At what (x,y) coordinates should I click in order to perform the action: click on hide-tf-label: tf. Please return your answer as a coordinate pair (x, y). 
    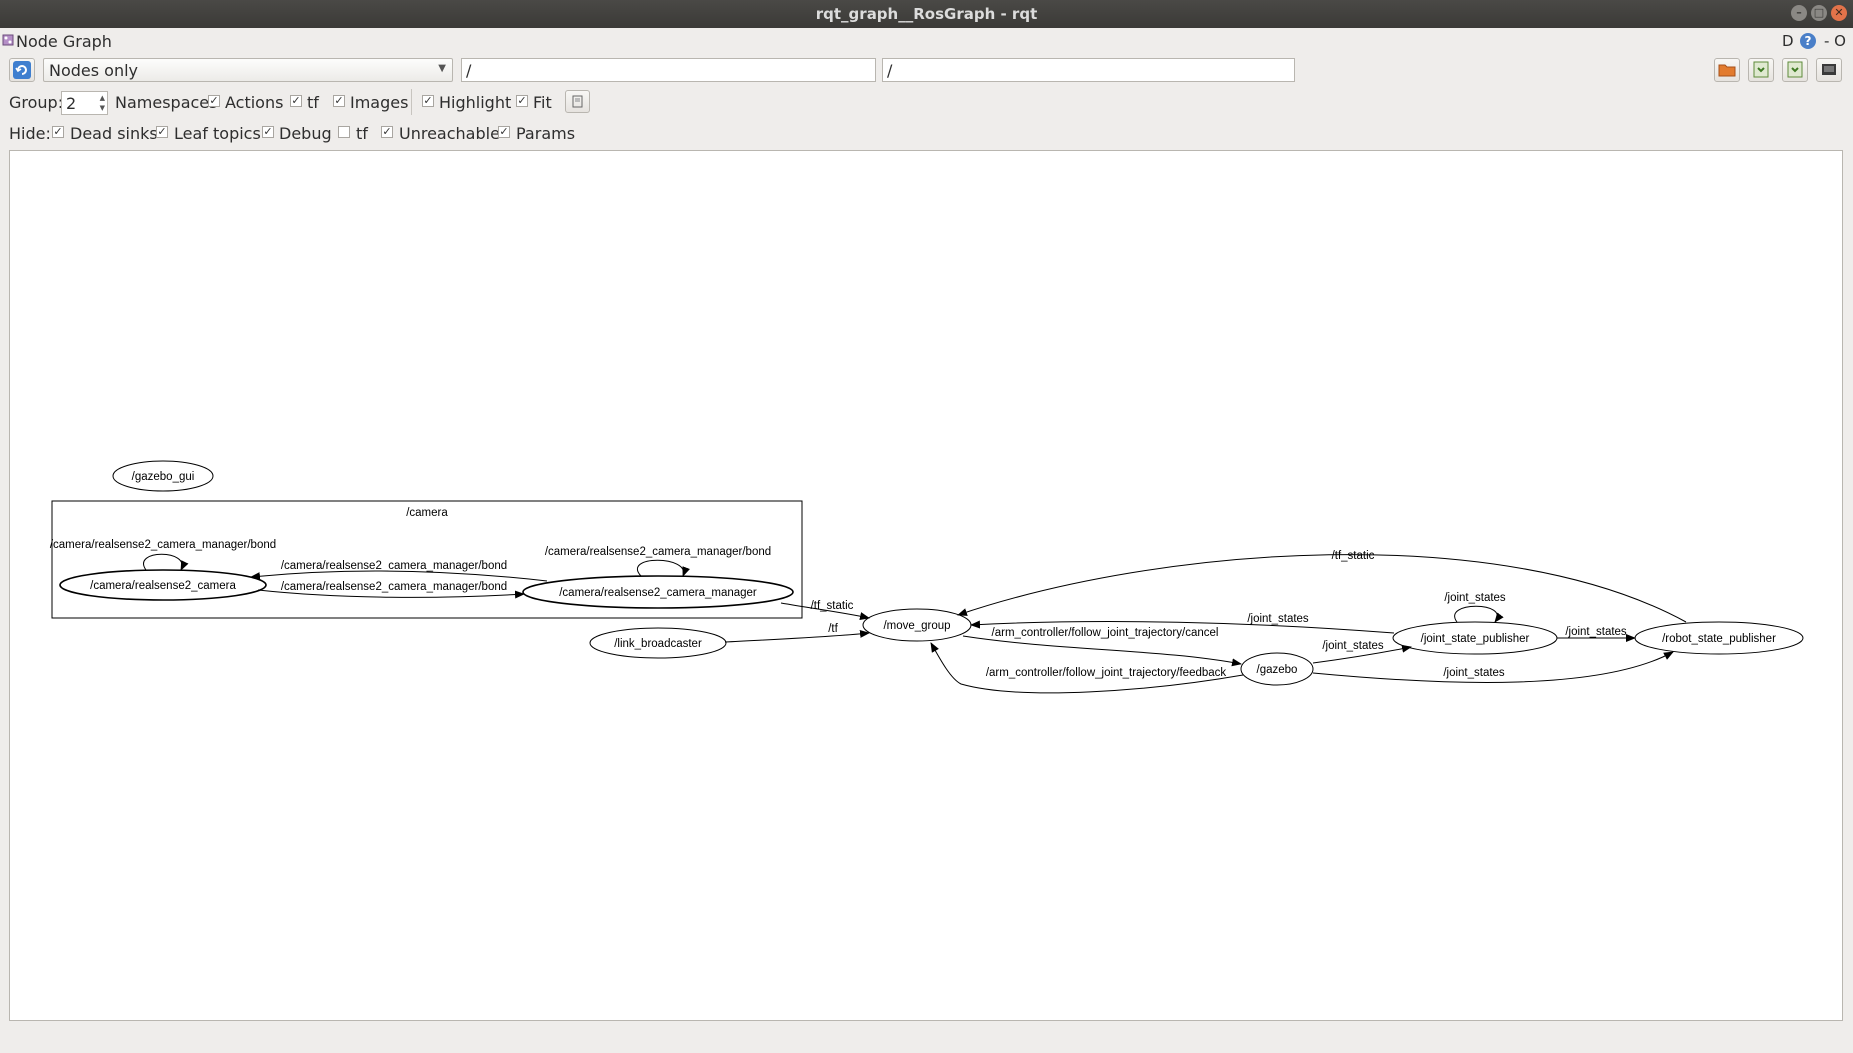
    Looking at the image, I should click on (362, 133).